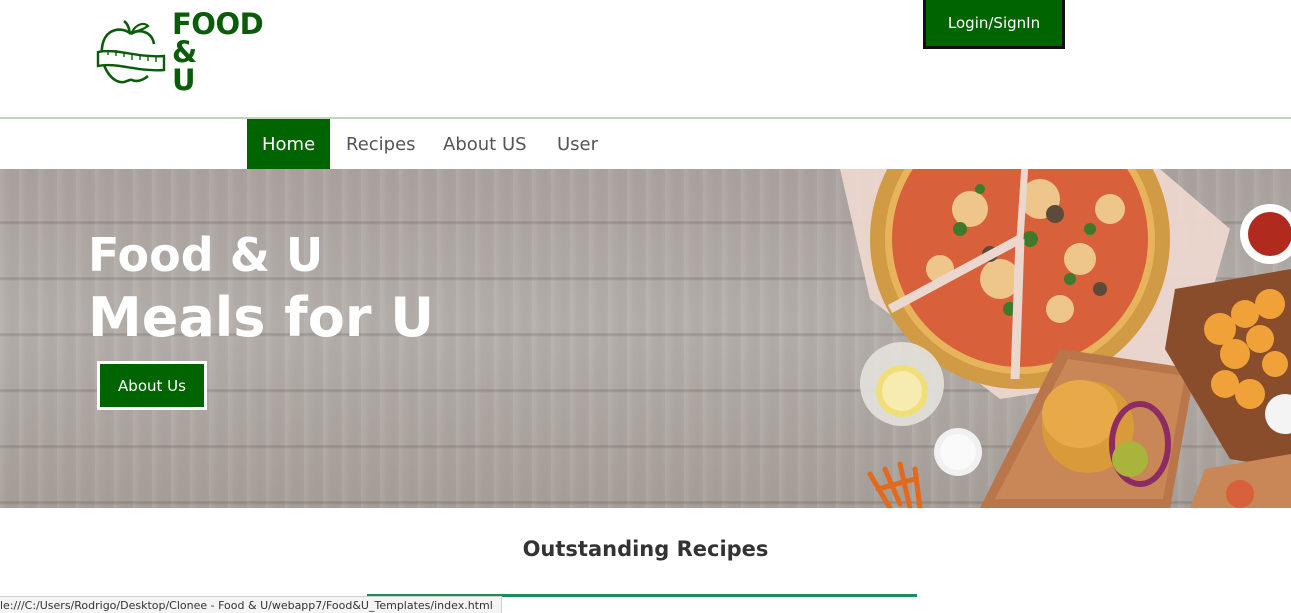 The image size is (1291, 613). Describe the element at coordinates (184, 80) in the screenshot. I see `logo-line-u: U` at that location.